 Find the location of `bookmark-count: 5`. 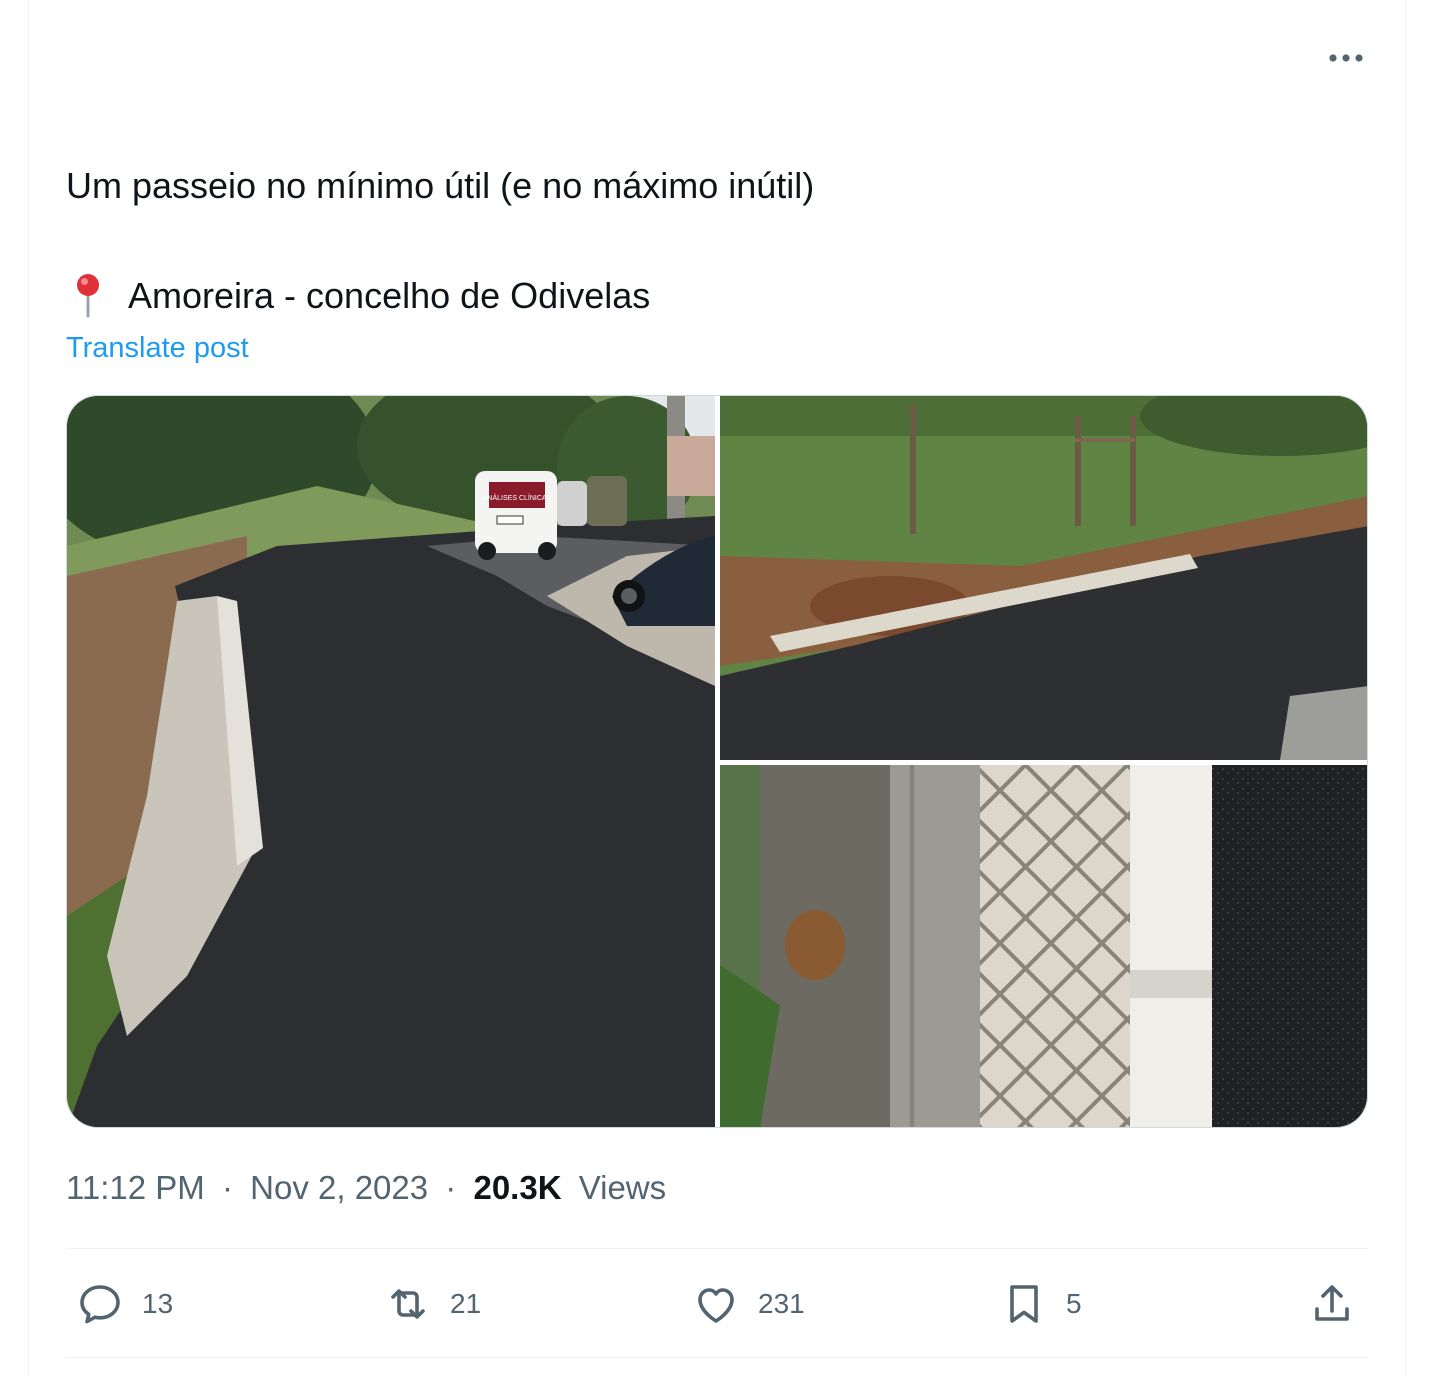

bookmark-count: 5 is located at coordinates (1074, 1303).